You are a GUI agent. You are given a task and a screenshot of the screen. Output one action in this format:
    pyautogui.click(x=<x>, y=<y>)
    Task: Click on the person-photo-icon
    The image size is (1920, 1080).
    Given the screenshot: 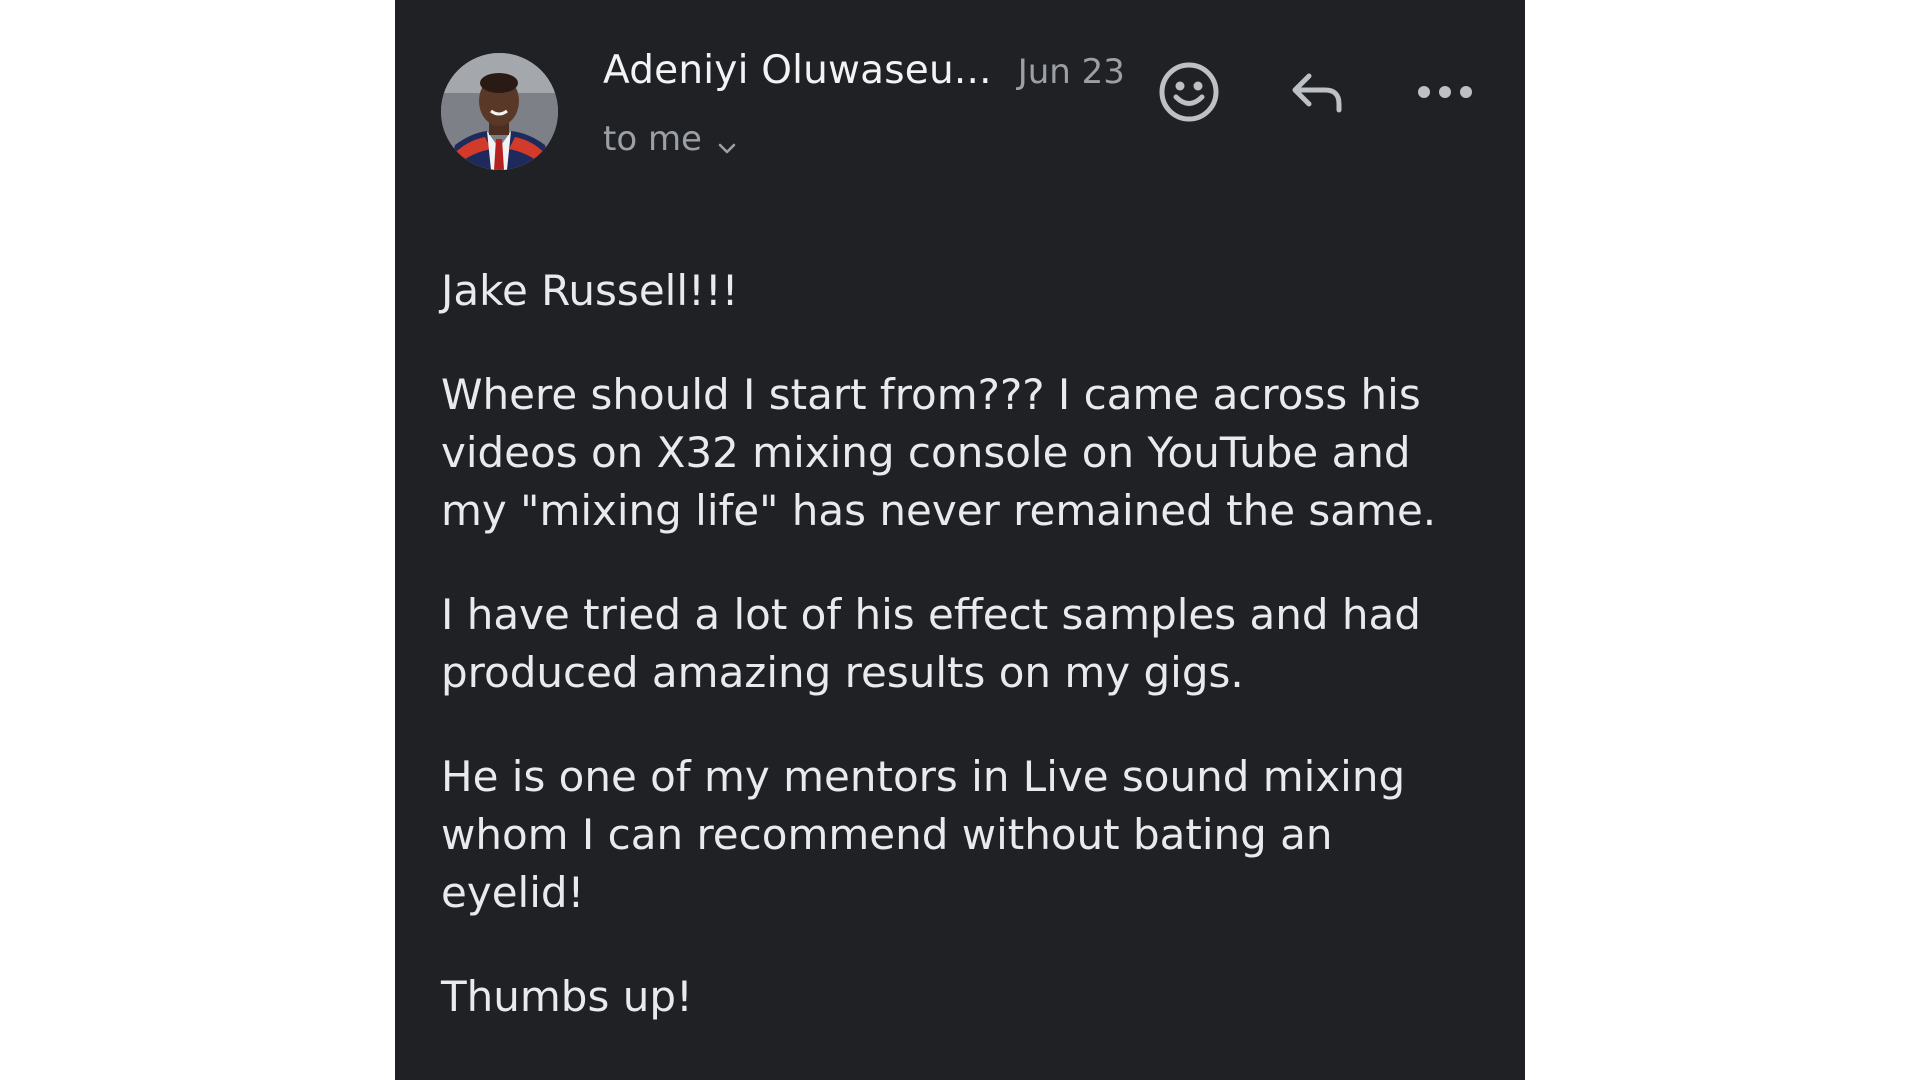 What is the action you would take?
    pyautogui.click(x=499, y=111)
    